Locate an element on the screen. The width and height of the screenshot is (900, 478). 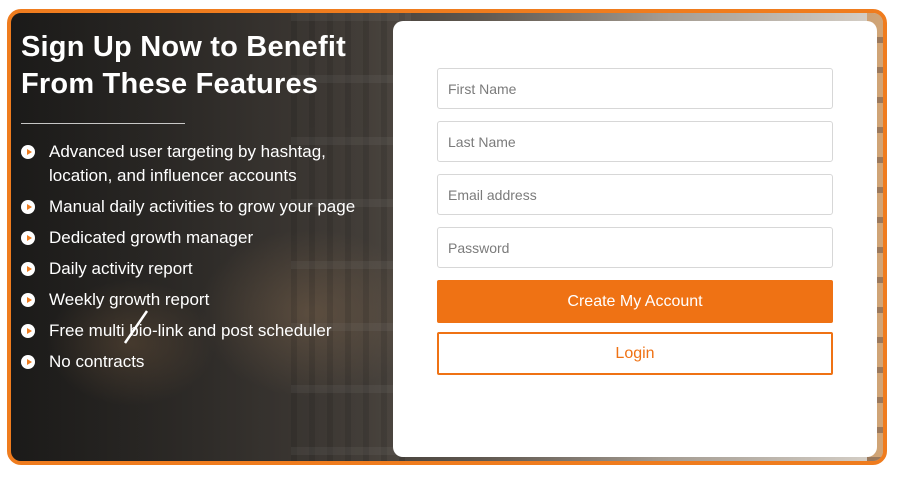
feature-item: No contracts is located at coordinates (191, 362).